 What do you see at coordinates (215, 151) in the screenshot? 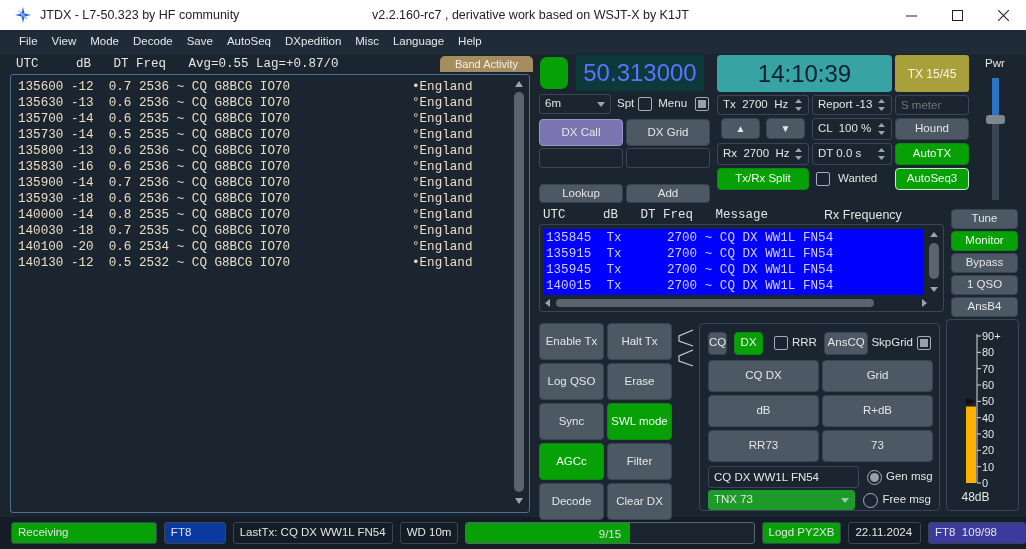
I see `decode-message: 135800 -13 0.6 2536 ~ CQ G8BCG IO70` at bounding box center [215, 151].